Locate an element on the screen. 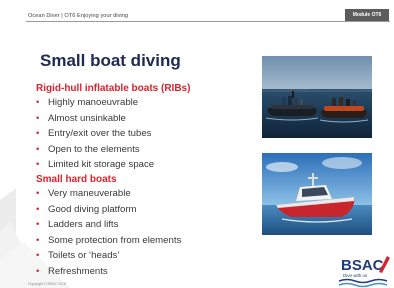 This screenshot has height=288, width=394. list-item: • Almost unsinkable is located at coordinates (95, 119).